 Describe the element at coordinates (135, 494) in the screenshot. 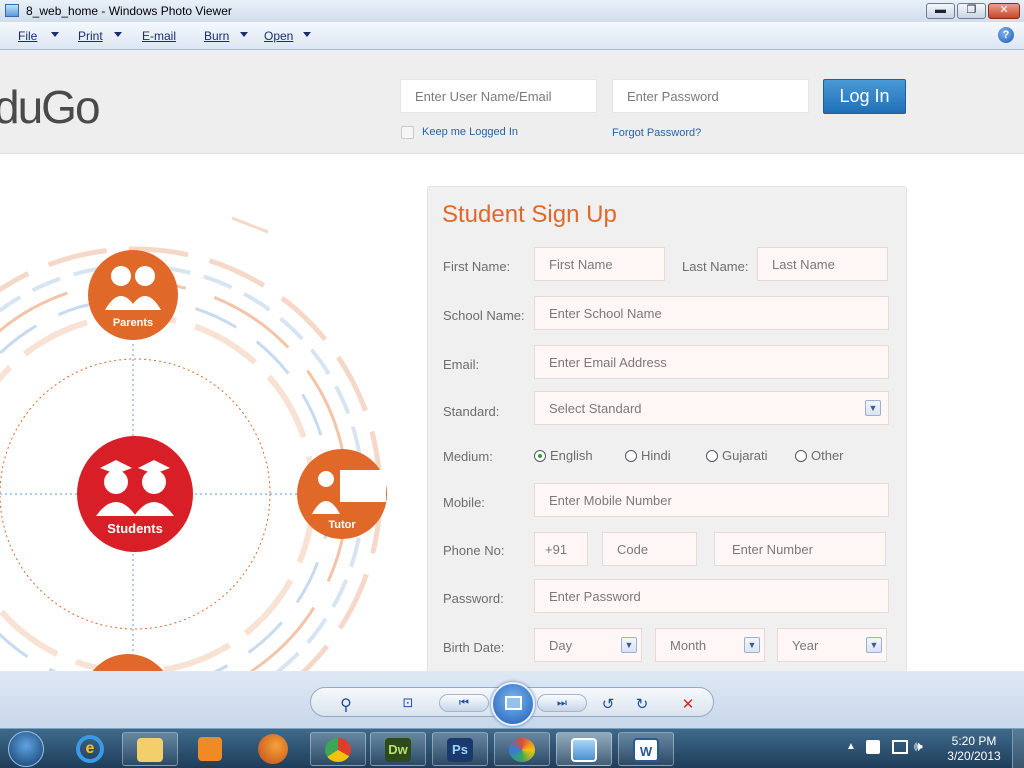

I see `students-node: Students` at that location.